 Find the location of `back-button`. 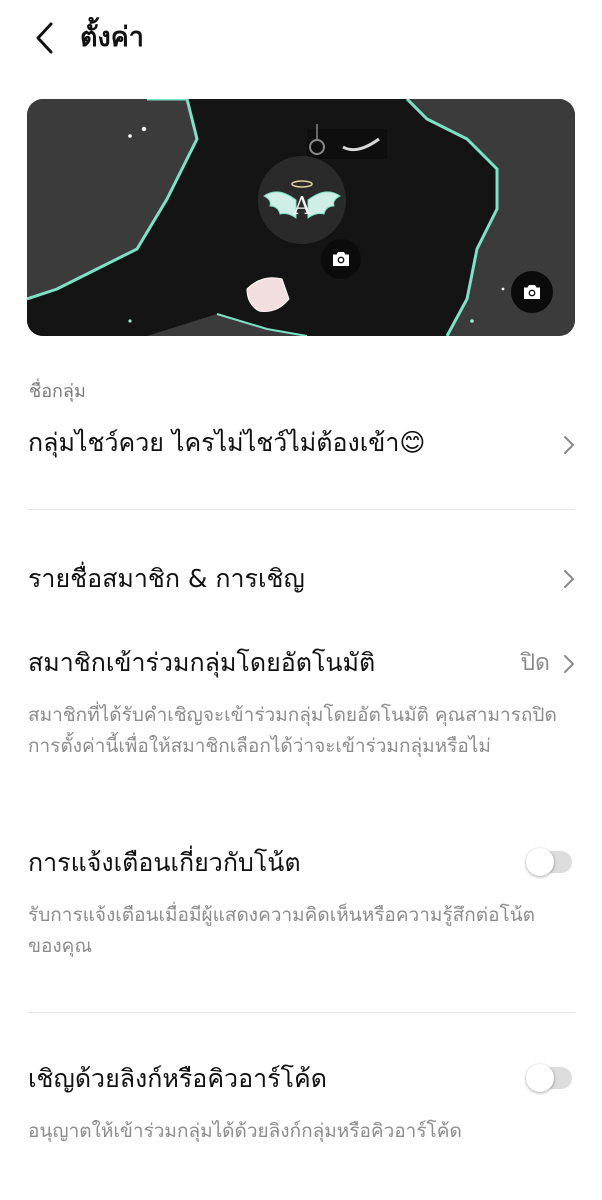

back-button is located at coordinates (44, 38).